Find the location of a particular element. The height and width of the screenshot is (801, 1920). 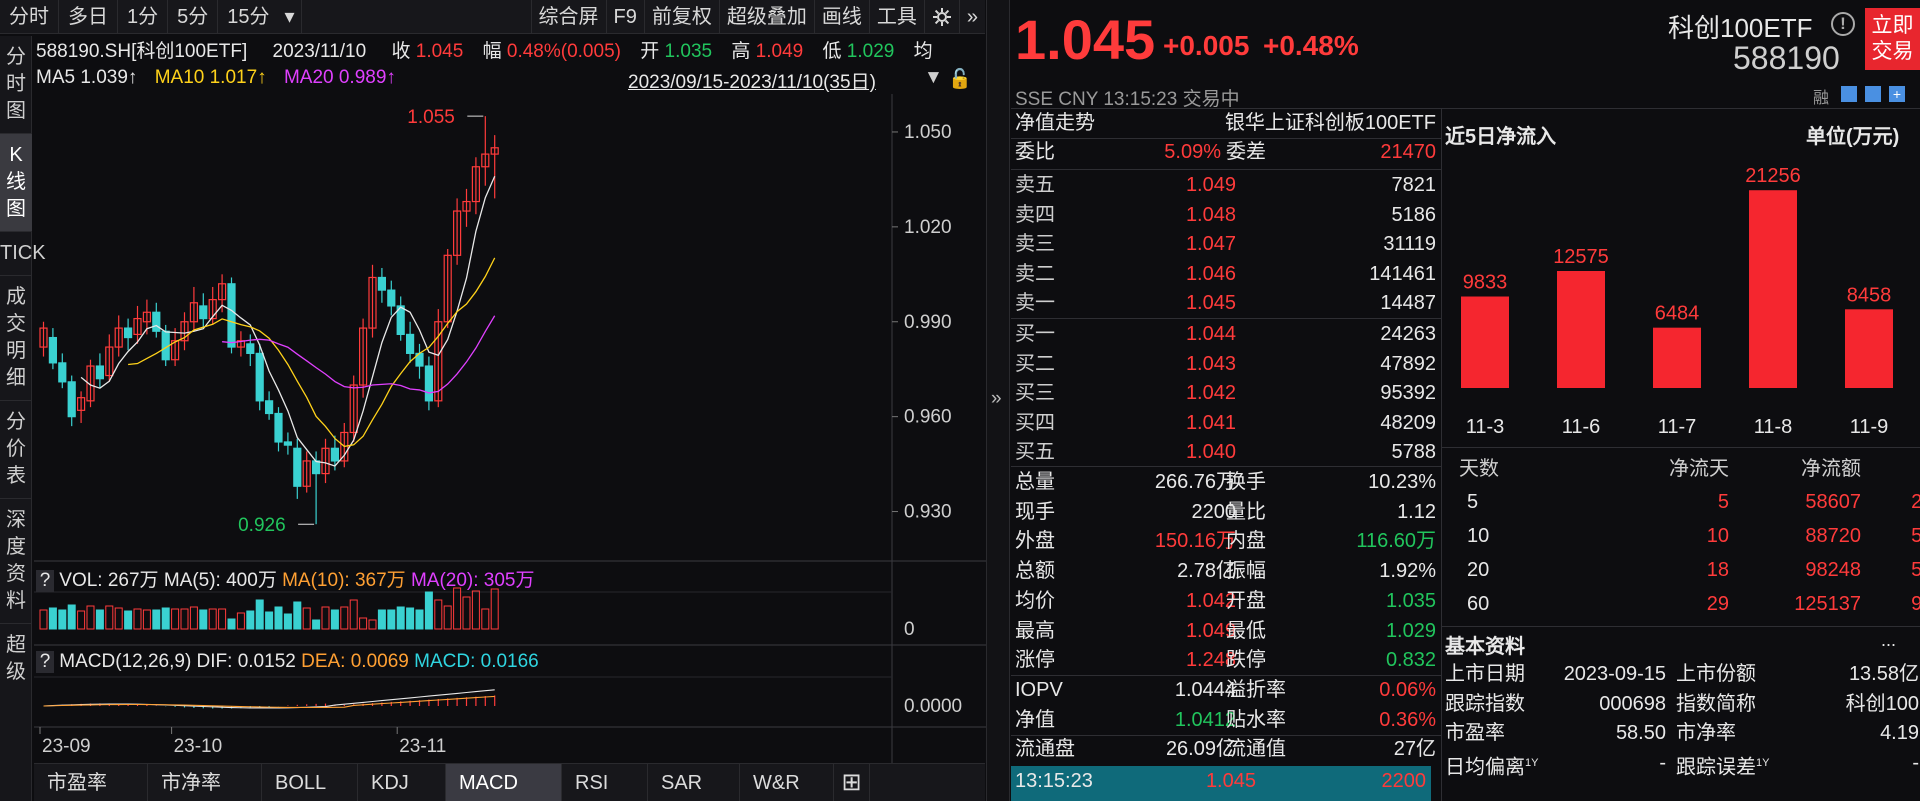

period-superscript: 1Y is located at coordinates (1763, 762).